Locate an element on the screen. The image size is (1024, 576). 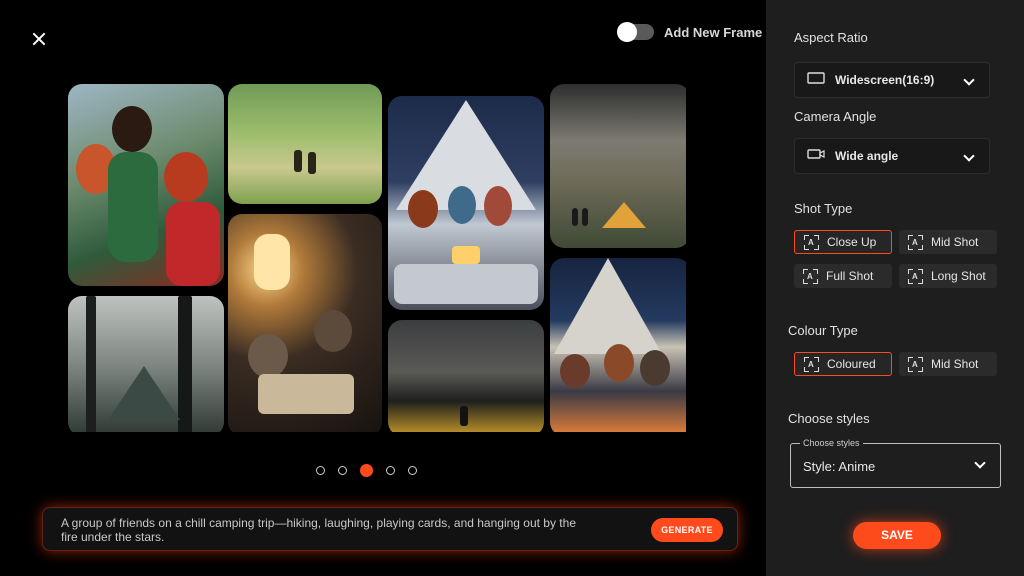
friends-walking-image is located at coordinates (146, 185).